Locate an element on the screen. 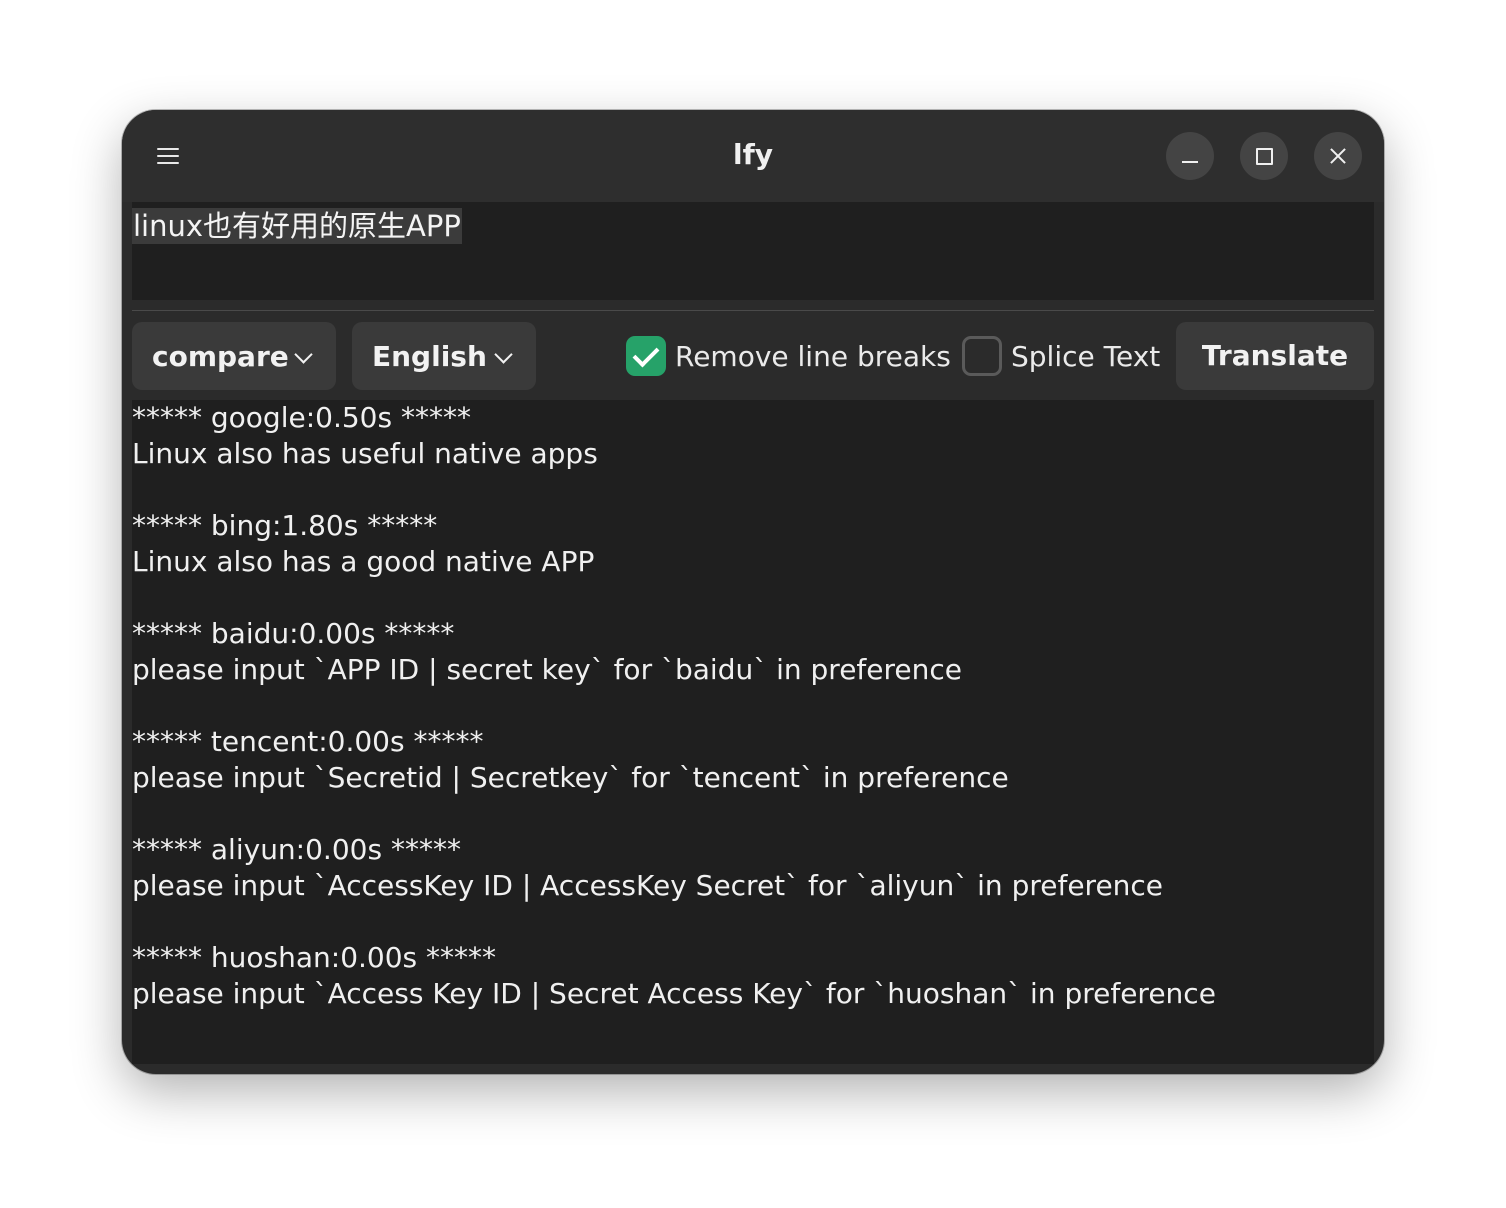 The height and width of the screenshot is (1208, 1506). checkmark-icon is located at coordinates (646, 353).